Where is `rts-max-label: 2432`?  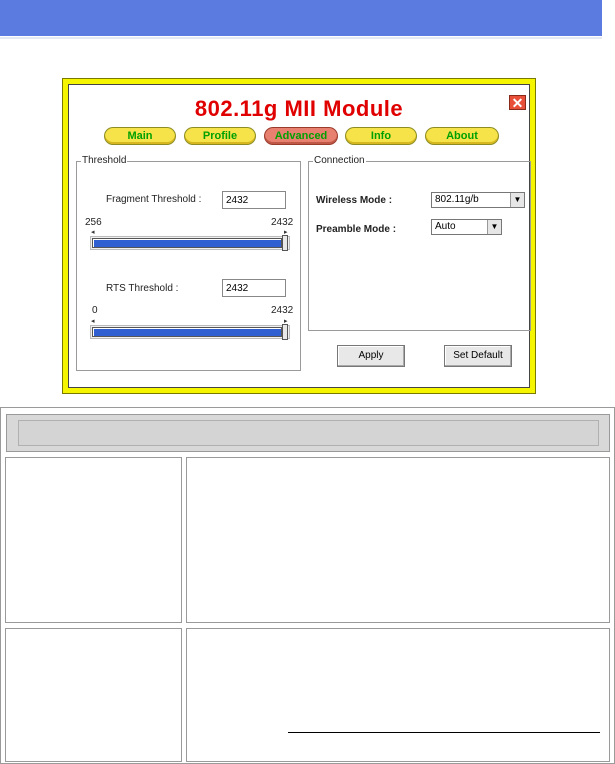
rts-max-label: 2432 is located at coordinates (282, 310).